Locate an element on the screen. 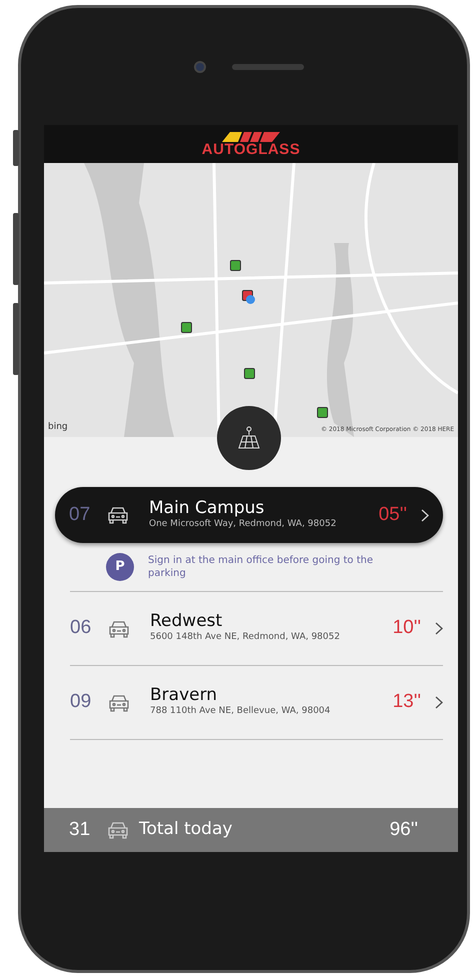 Image resolution: width=475 pixels, height=977 pixels. stop-time: 10'' is located at coordinates (406, 628).